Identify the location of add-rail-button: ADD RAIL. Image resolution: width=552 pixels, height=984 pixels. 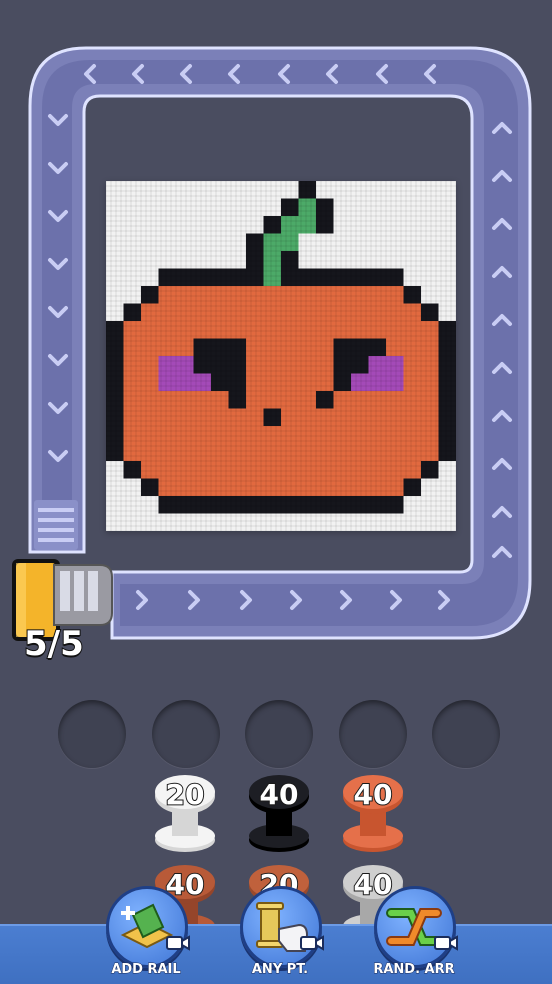
(146, 934).